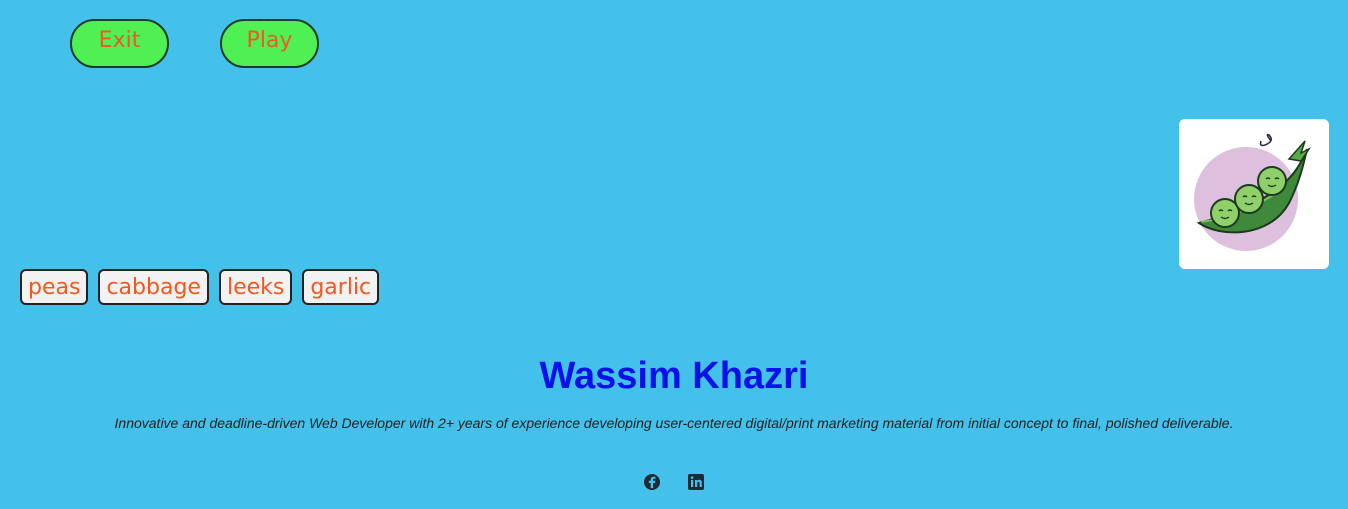 This screenshot has width=1348, height=509. I want to click on linkedin-icon, so click(696, 482).